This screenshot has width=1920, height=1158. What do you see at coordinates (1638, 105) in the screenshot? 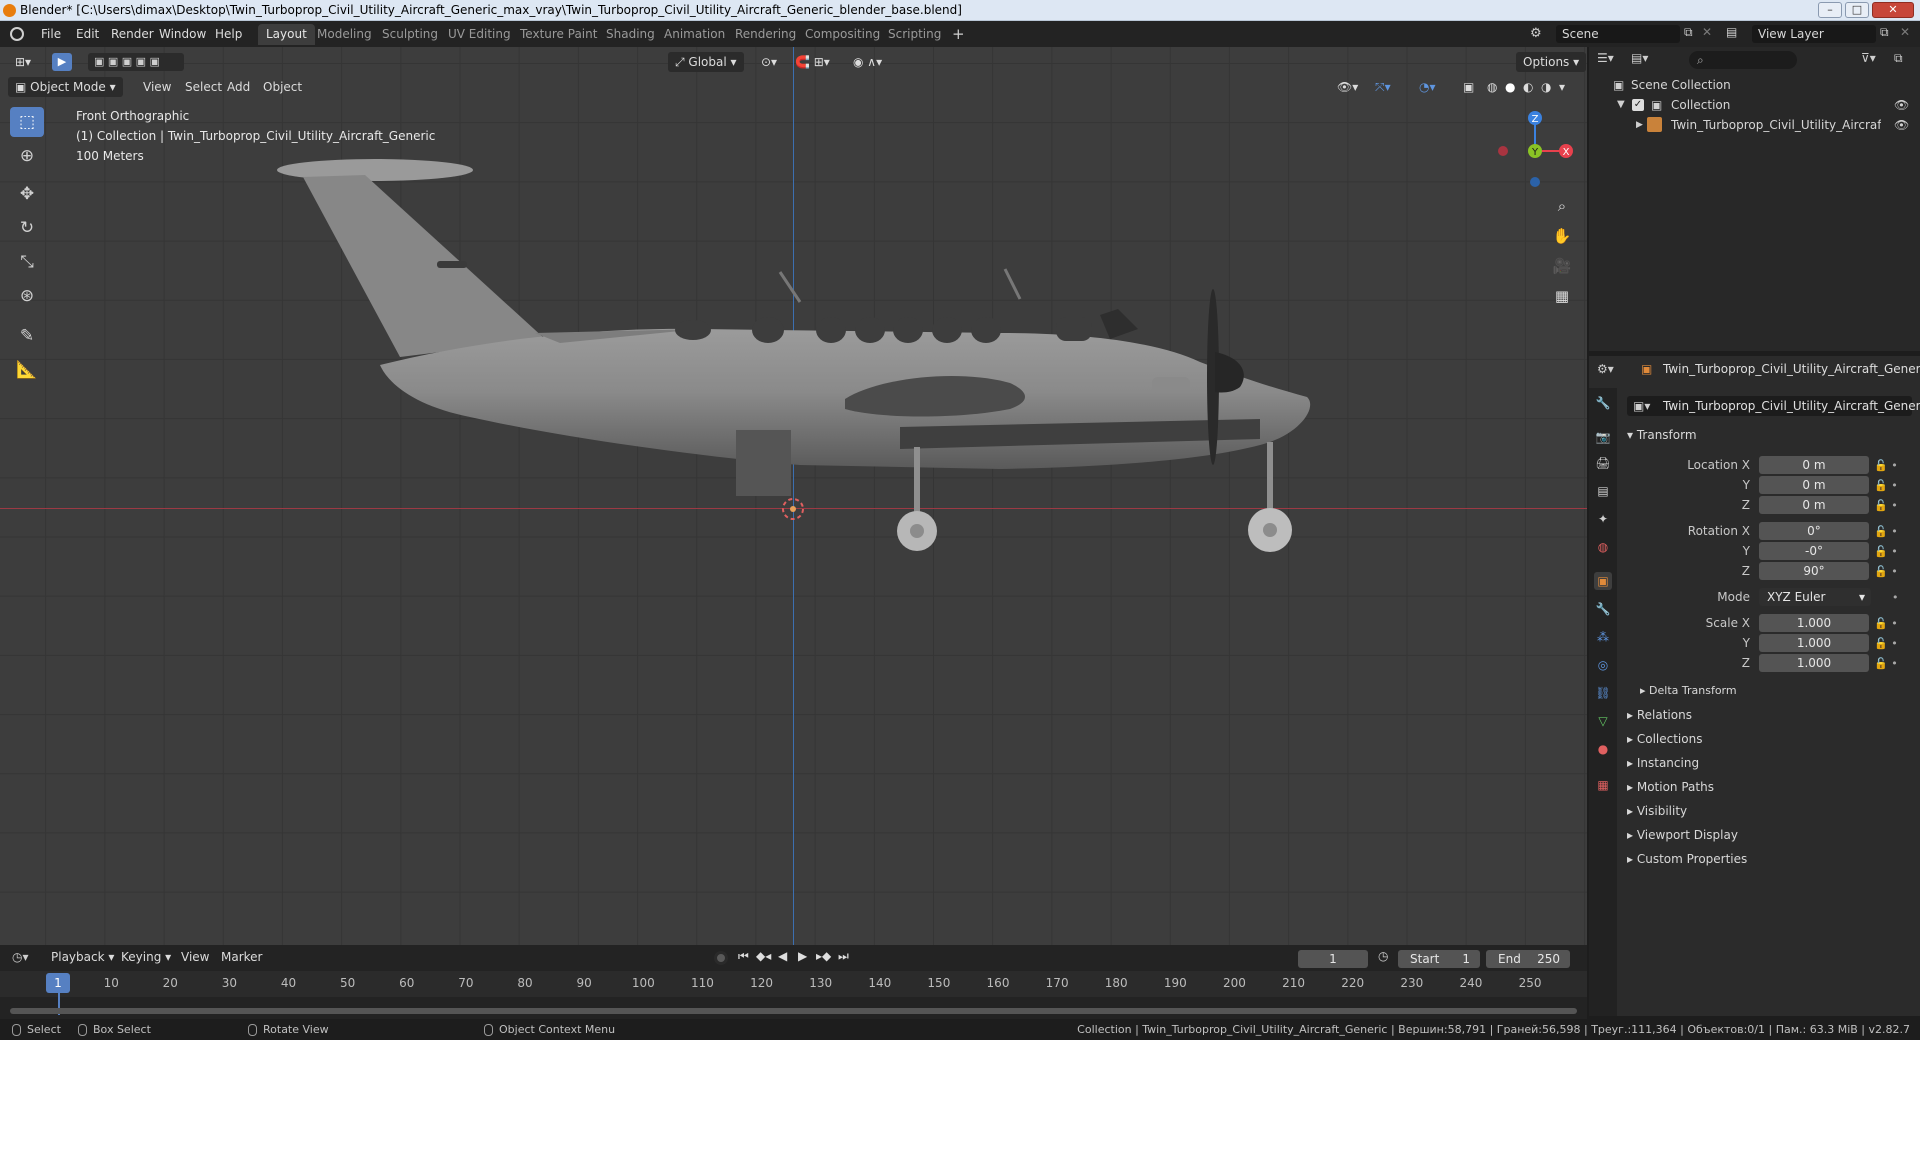
I see `include-checkbox: ✓` at bounding box center [1638, 105].